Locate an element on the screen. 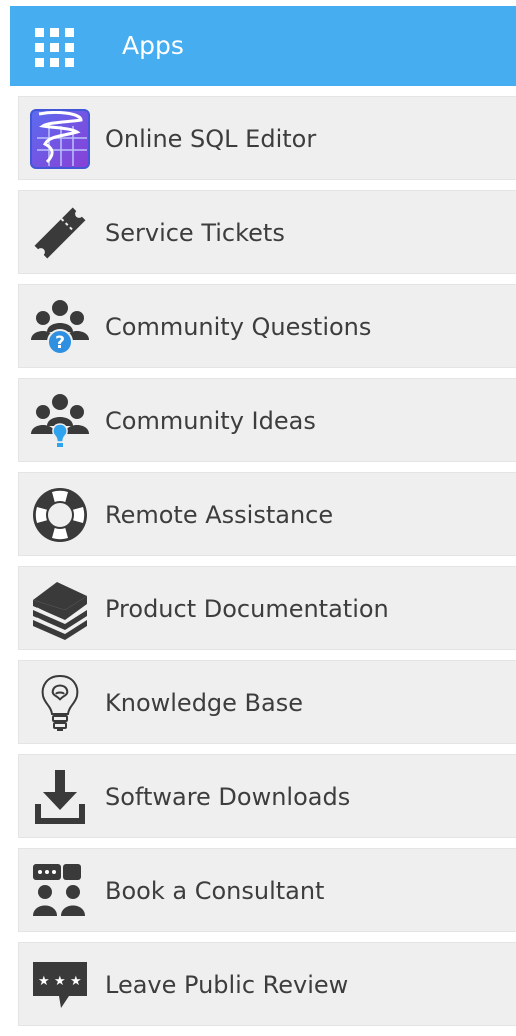  app-item-label: Software Downloads is located at coordinates (228, 797).